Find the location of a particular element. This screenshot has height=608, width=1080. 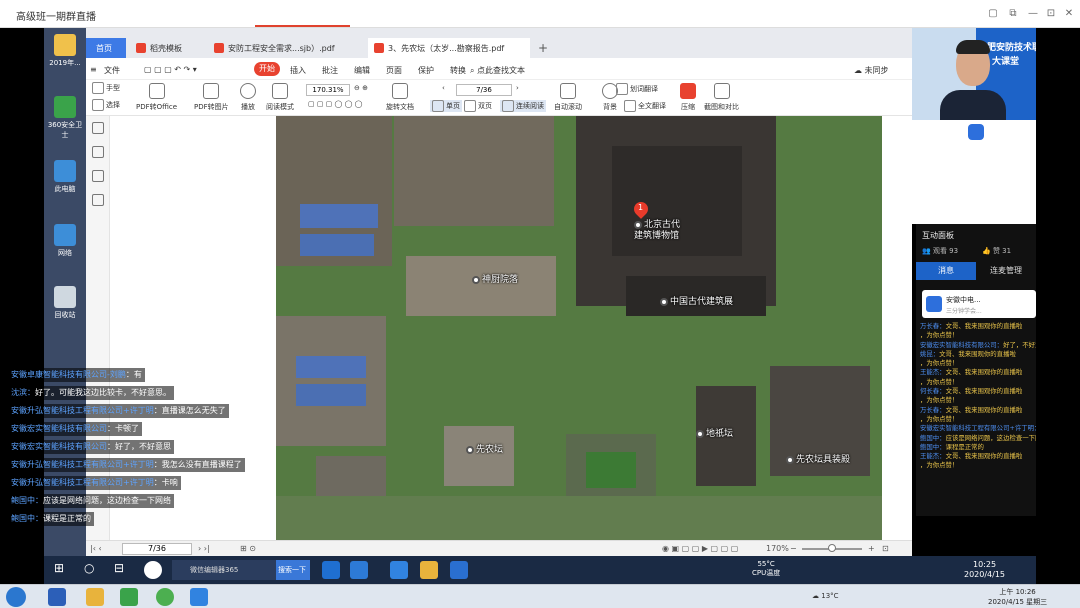

menu-insert: 插入 is located at coordinates (298, 70).